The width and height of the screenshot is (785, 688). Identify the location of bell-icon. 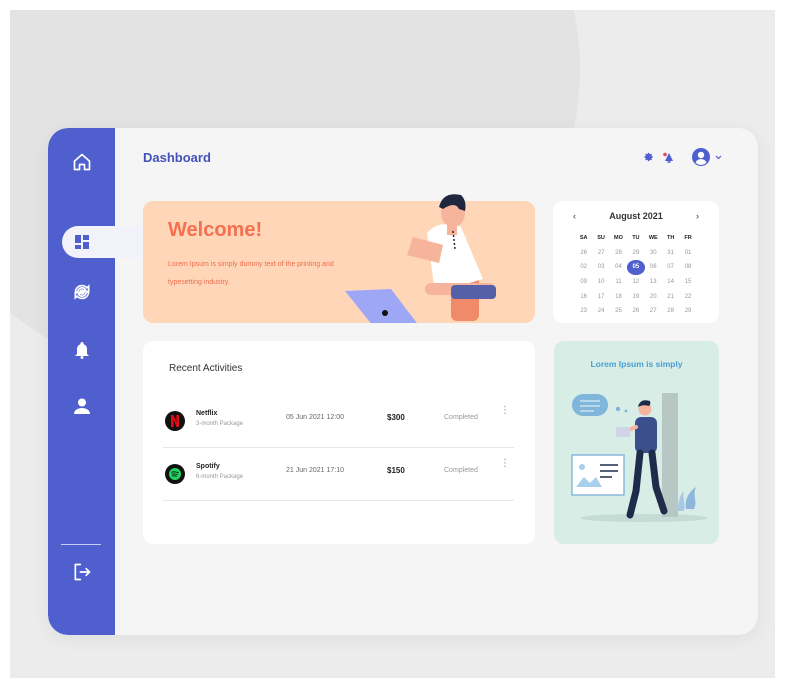
(81, 350).